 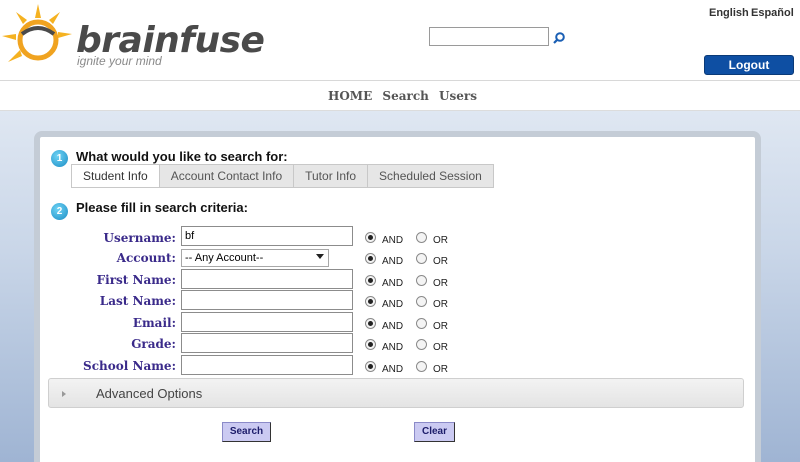 What do you see at coordinates (267, 300) in the screenshot?
I see `last-name-field` at bounding box center [267, 300].